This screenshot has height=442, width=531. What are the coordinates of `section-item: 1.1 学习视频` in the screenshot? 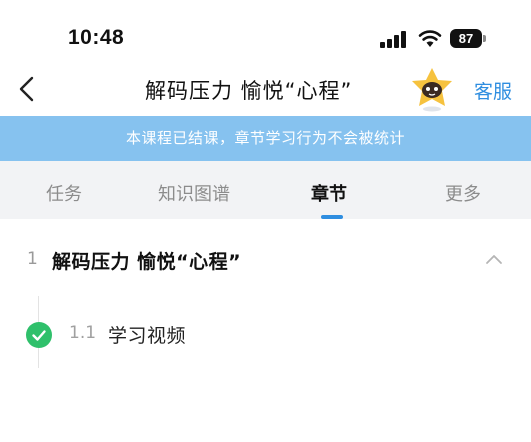 It's located at (265, 333).